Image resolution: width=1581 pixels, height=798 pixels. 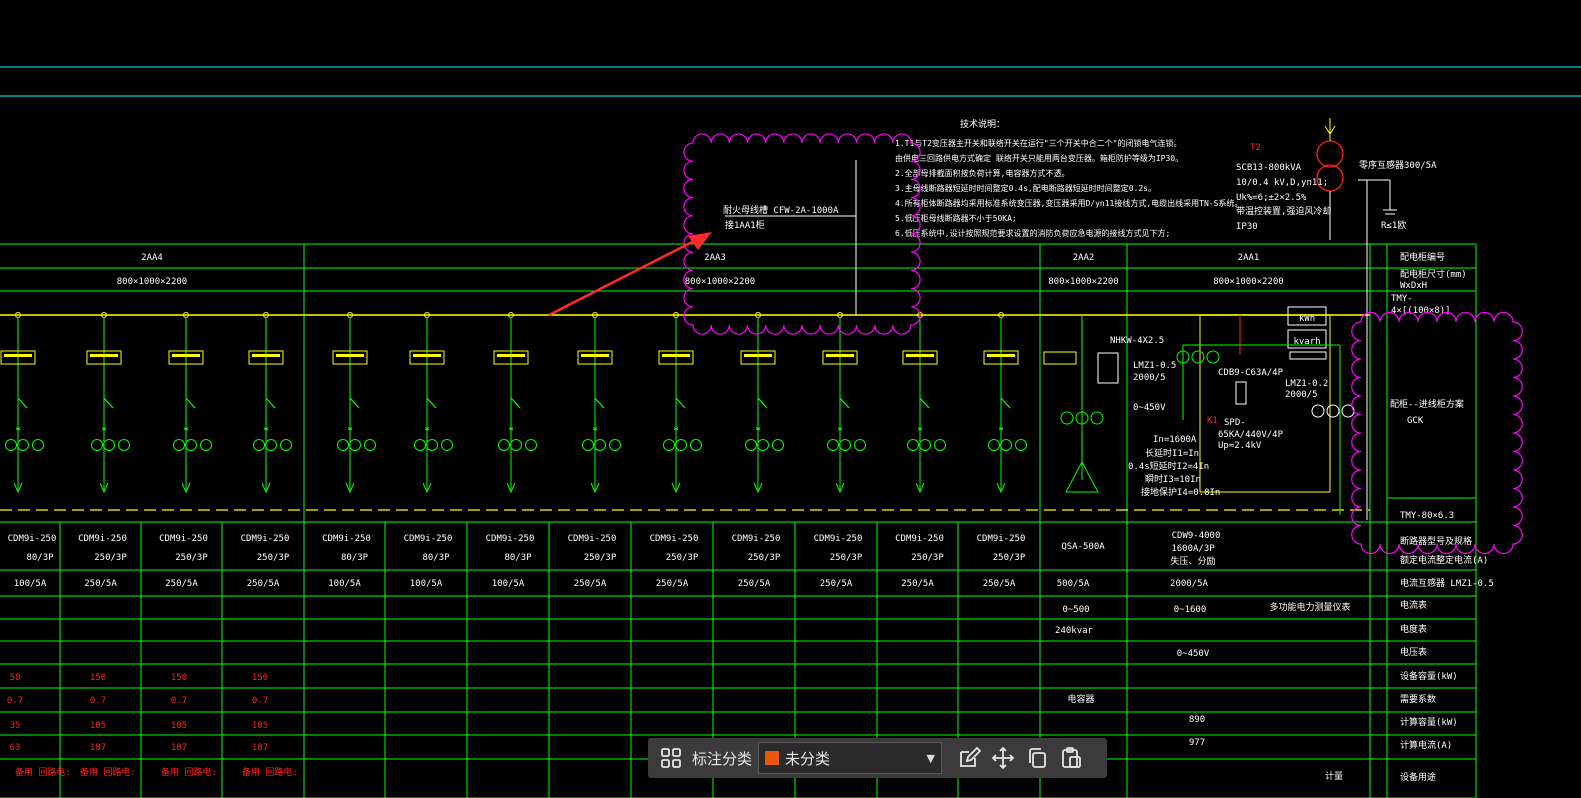 I want to click on incoming-breaker: CDW9-4000, so click(x=1196, y=536).